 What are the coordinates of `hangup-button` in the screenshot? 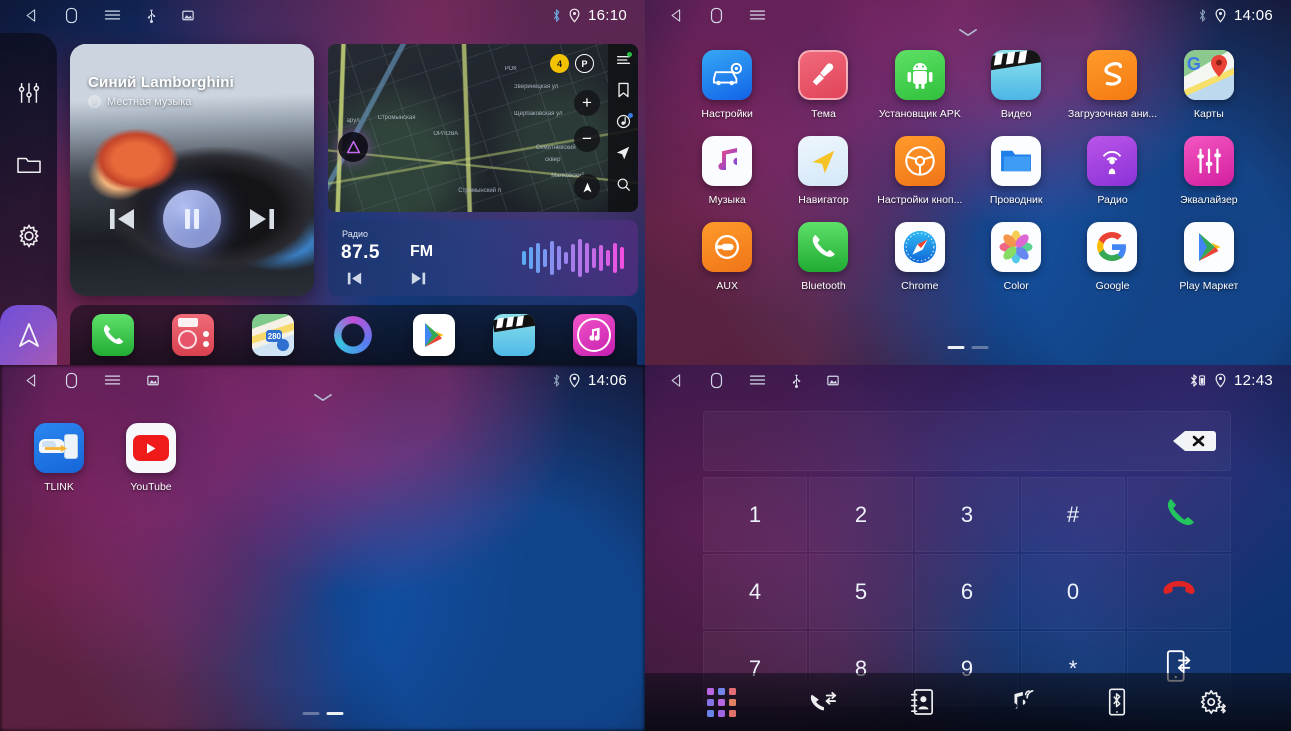 It's located at (1179, 591).